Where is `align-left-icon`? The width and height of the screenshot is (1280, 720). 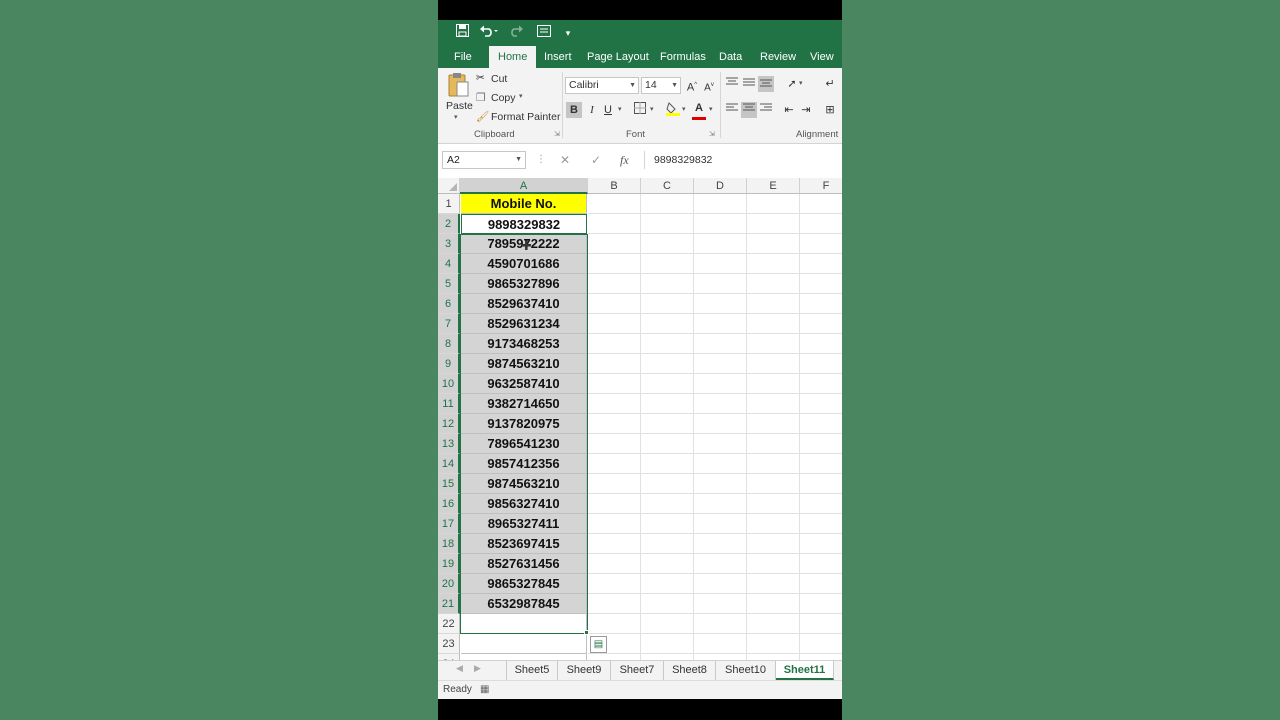 align-left-icon is located at coordinates (732, 110).